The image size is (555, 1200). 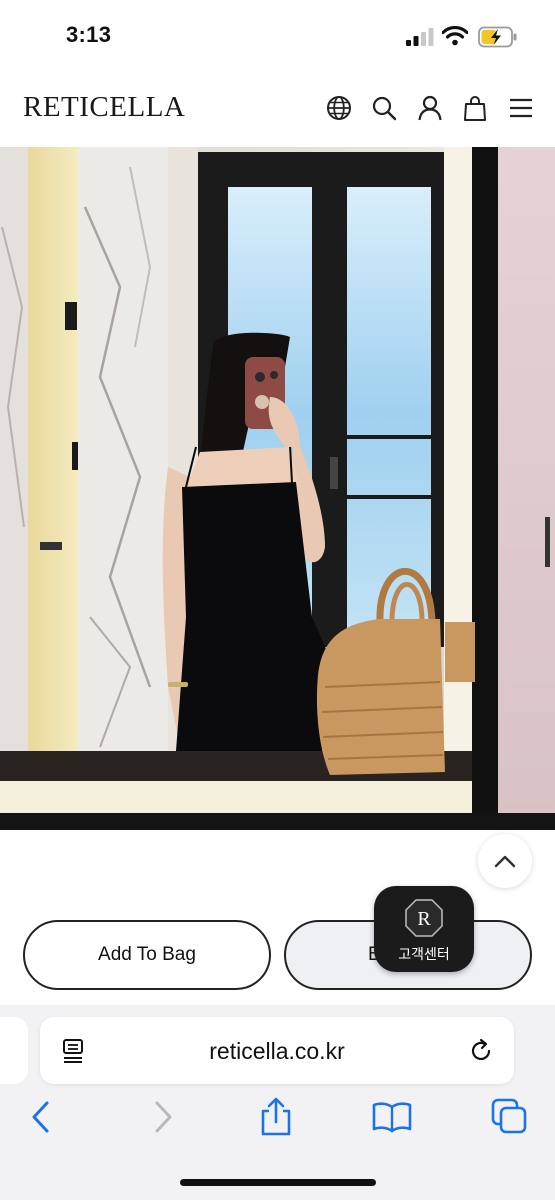 What do you see at coordinates (481, 1051) in the screenshot?
I see `reload-icon` at bounding box center [481, 1051].